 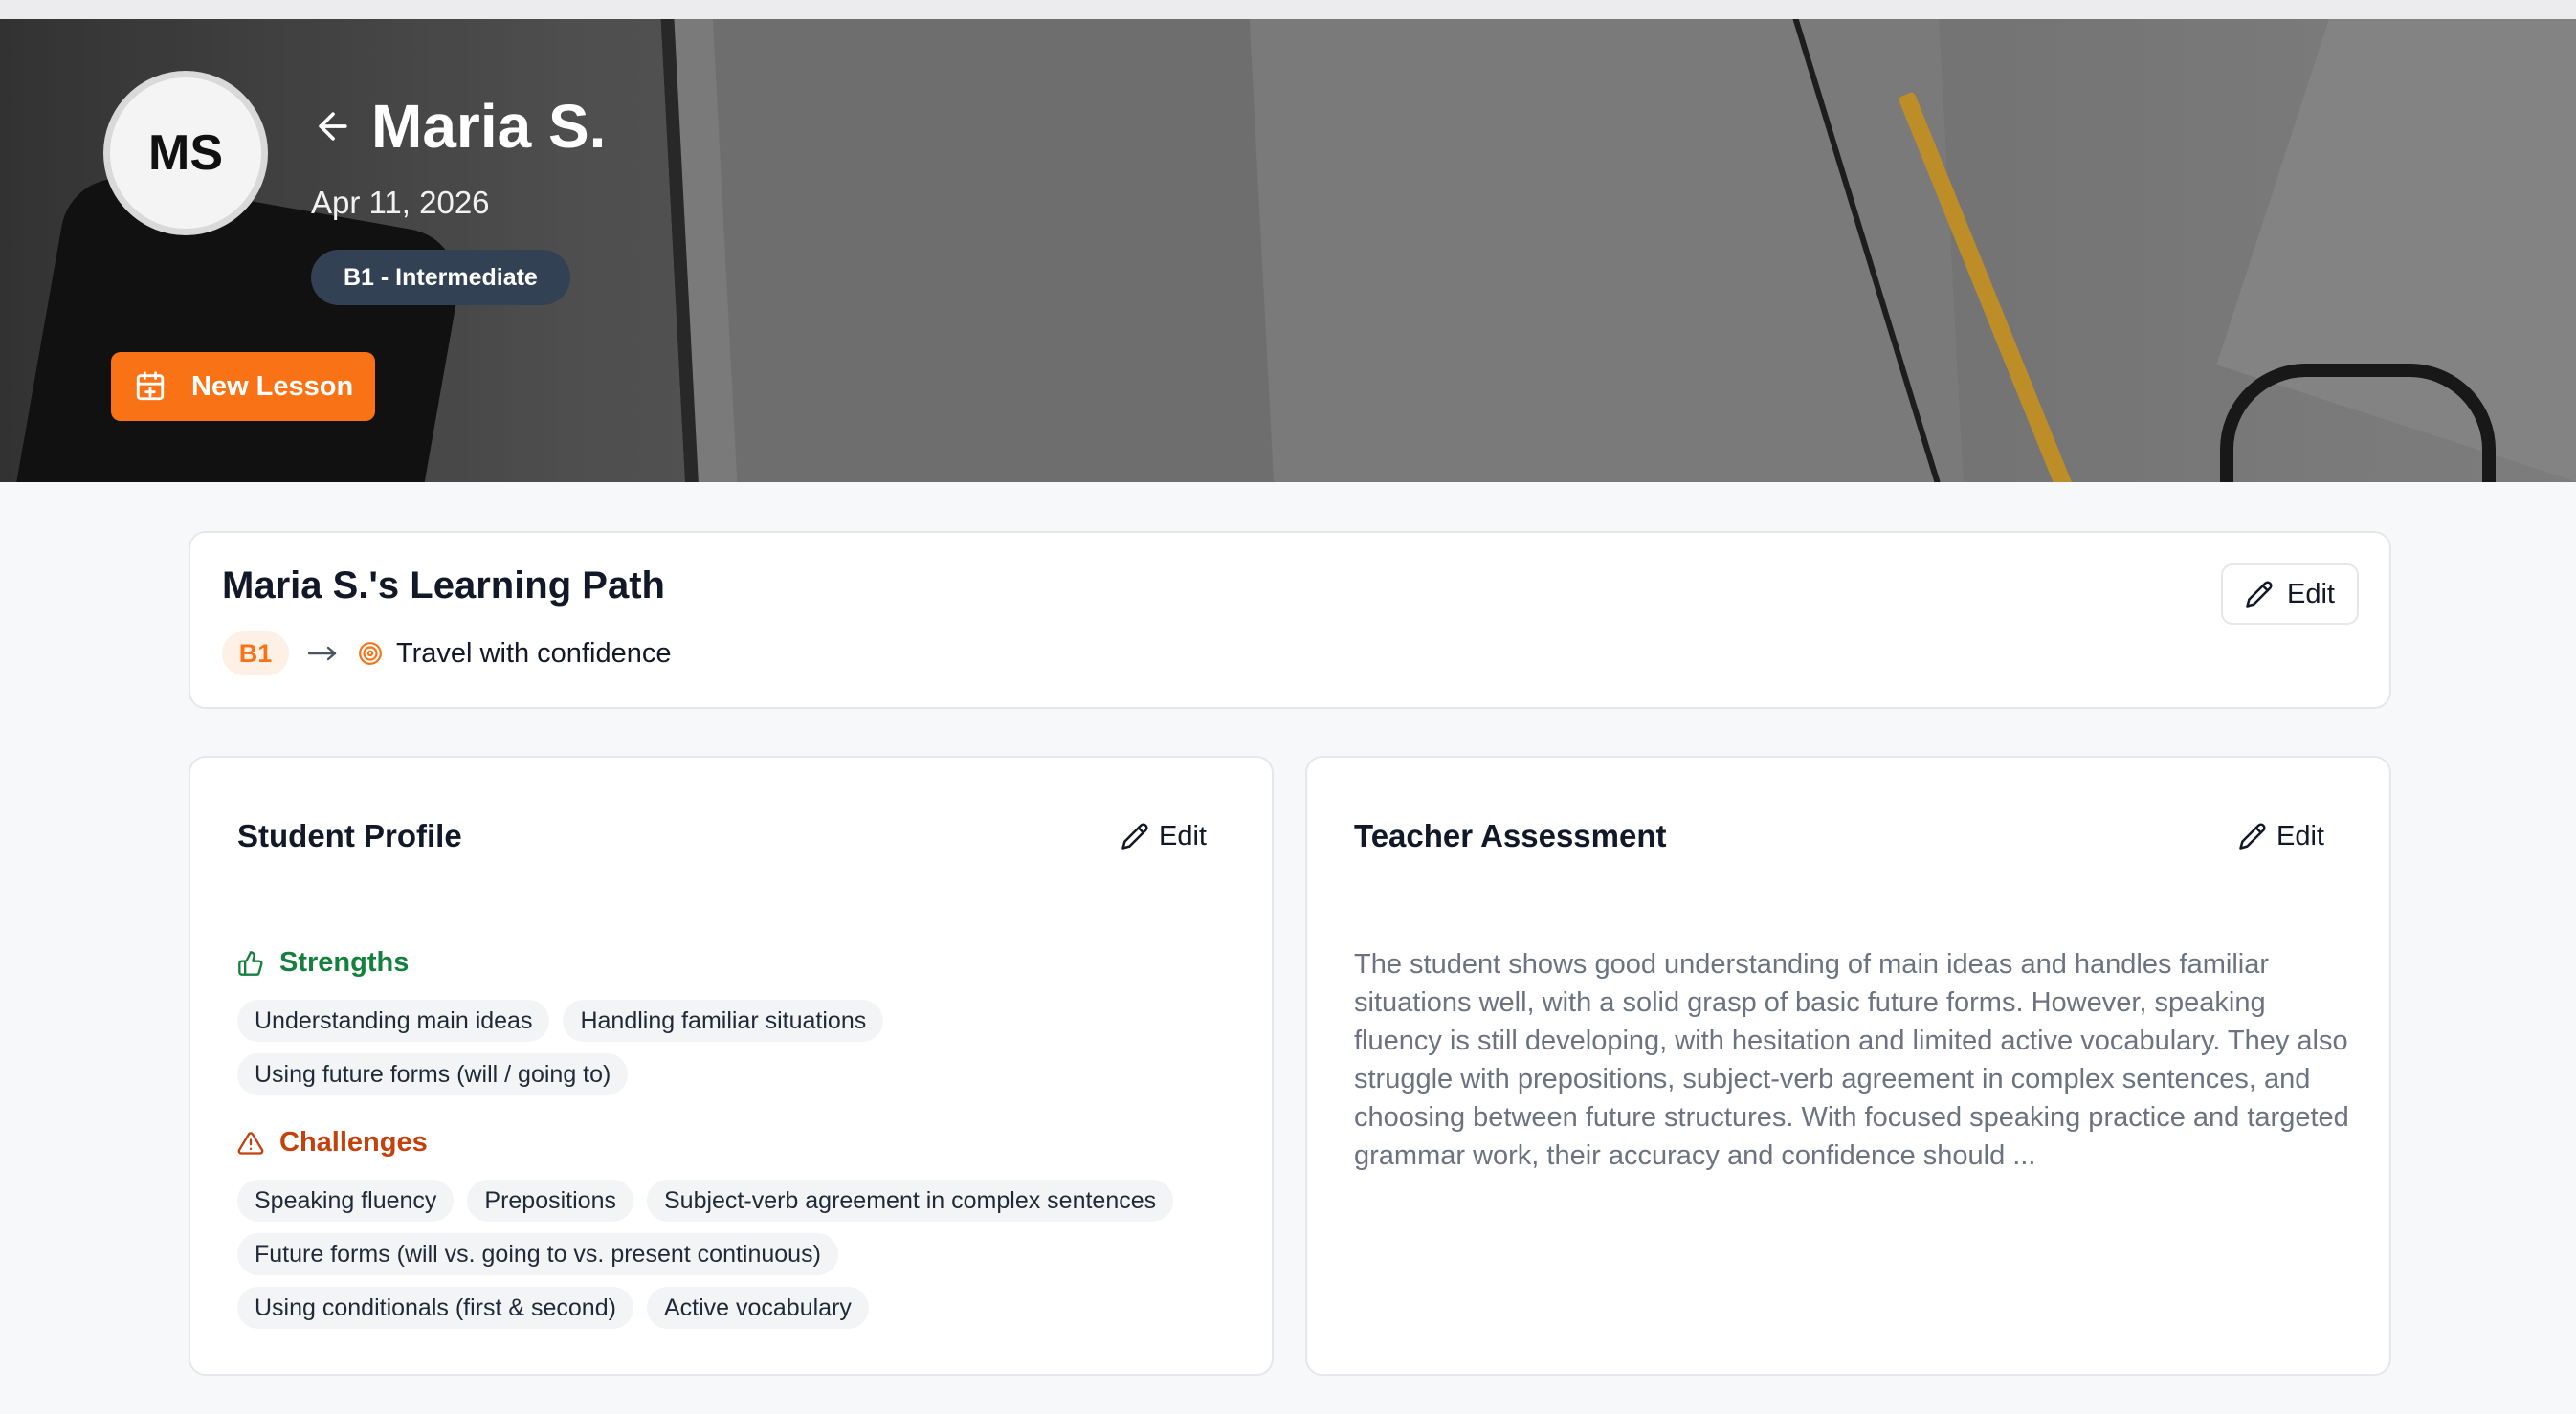 I want to click on edit-learning-path-button: Edit, so click(x=2290, y=594).